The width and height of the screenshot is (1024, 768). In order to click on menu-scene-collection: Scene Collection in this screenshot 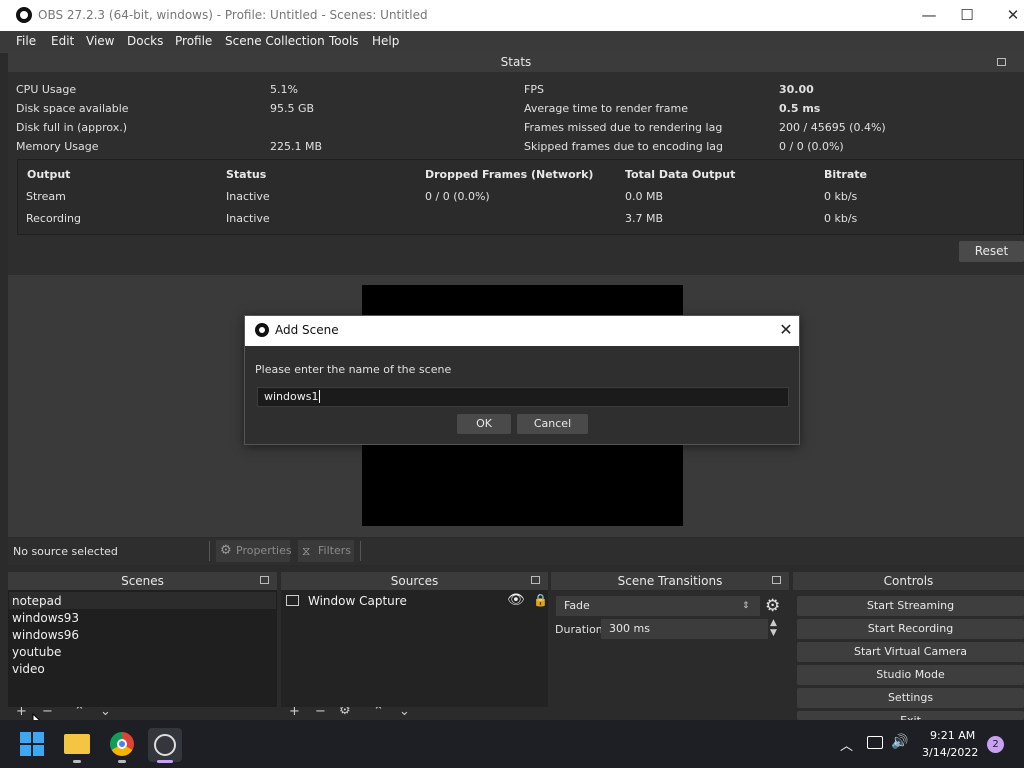, I will do `click(275, 41)`.